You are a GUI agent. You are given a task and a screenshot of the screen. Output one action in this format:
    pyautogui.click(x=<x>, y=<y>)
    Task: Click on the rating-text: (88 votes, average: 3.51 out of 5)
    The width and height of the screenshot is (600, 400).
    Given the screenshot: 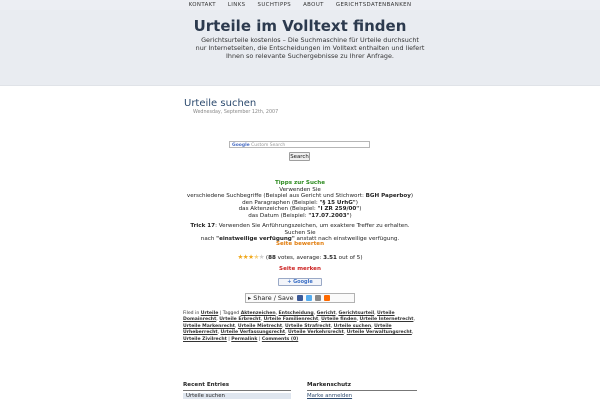 What is the action you would take?
    pyautogui.click(x=314, y=258)
    